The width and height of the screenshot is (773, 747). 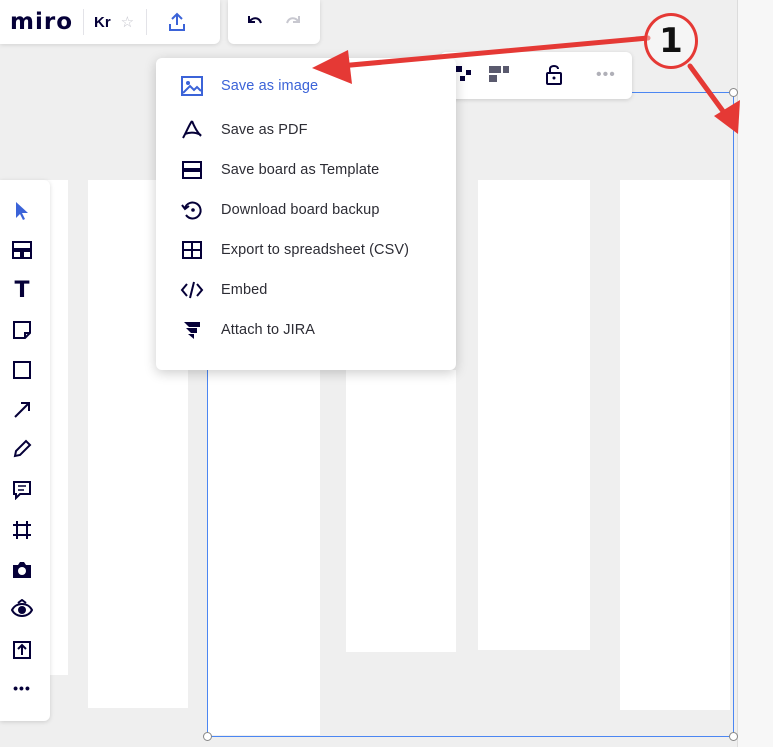 I want to click on select-icon, so click(x=22, y=211).